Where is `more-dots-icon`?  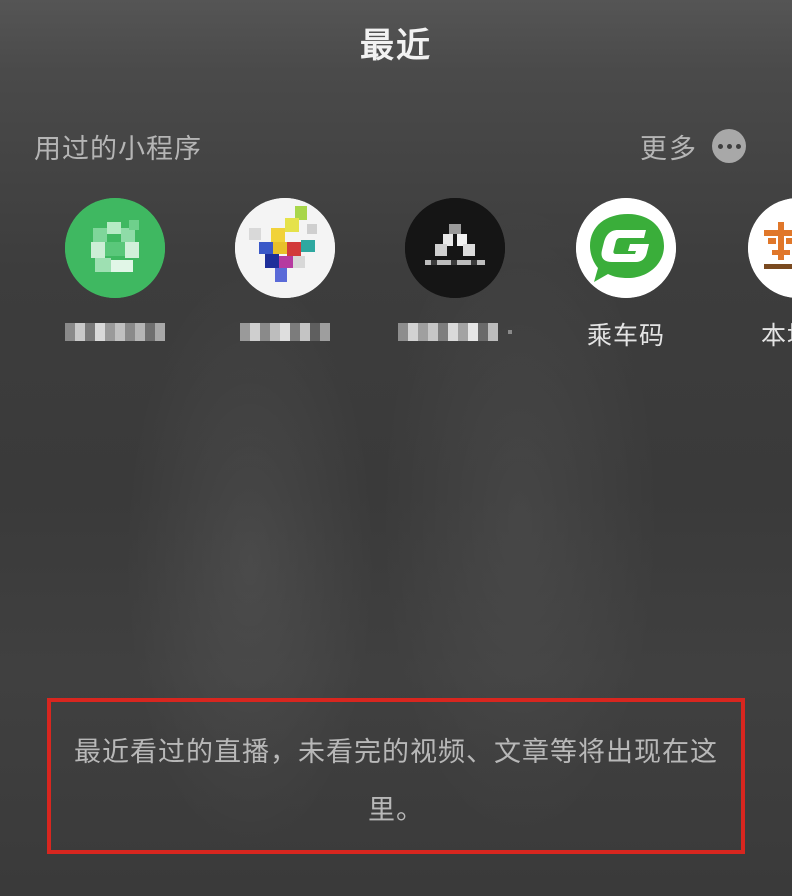 more-dots-icon is located at coordinates (729, 146).